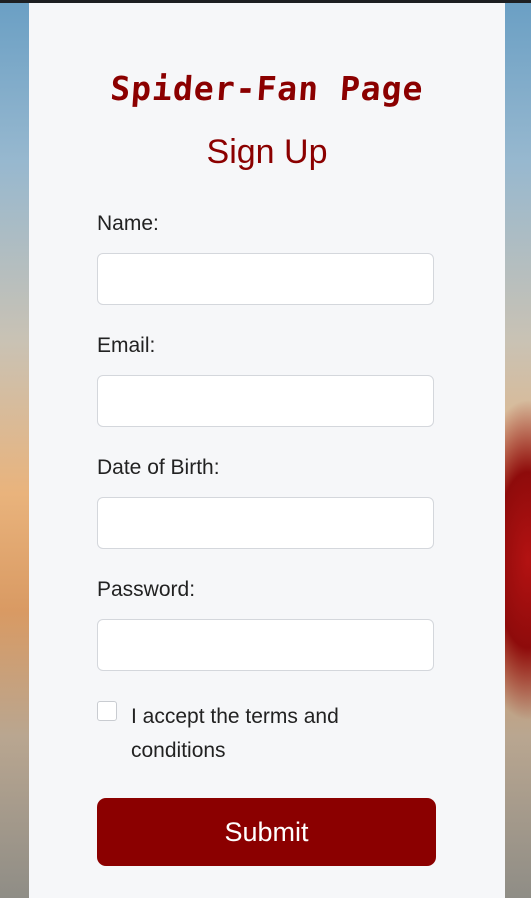  What do you see at coordinates (146, 589) in the screenshot?
I see `password-label: Password:` at bounding box center [146, 589].